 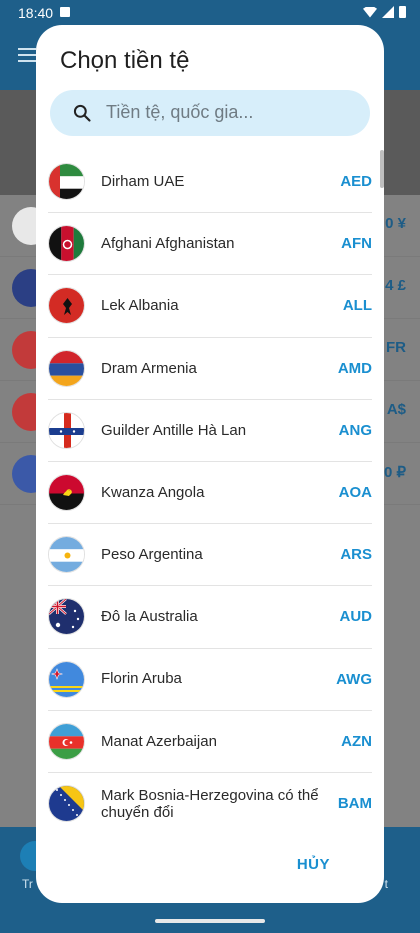 I want to click on currency-item-aud: Đô la Australia AUD, so click(x=210, y=617).